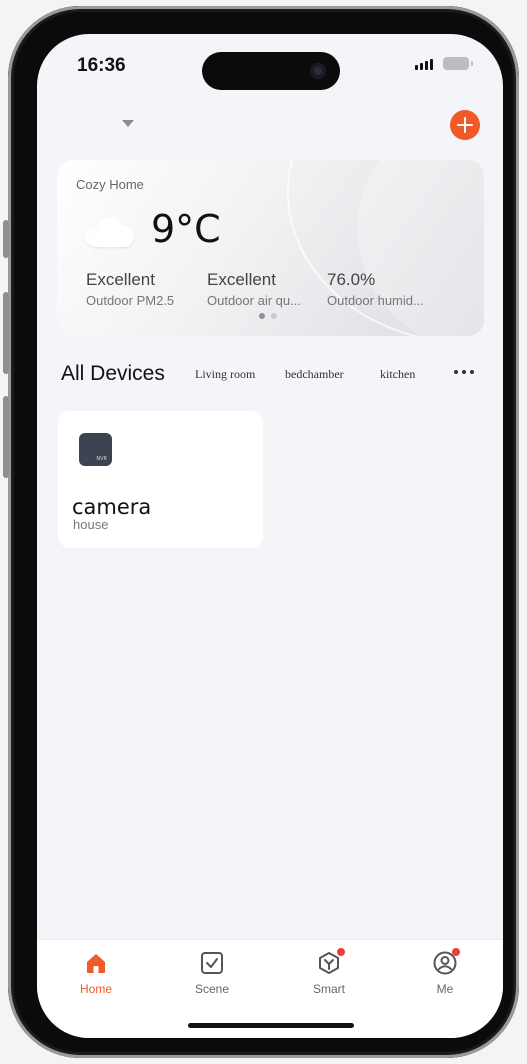 The image size is (527, 1064). Describe the element at coordinates (464, 369) in the screenshot. I see `more-rooms-icon` at that location.